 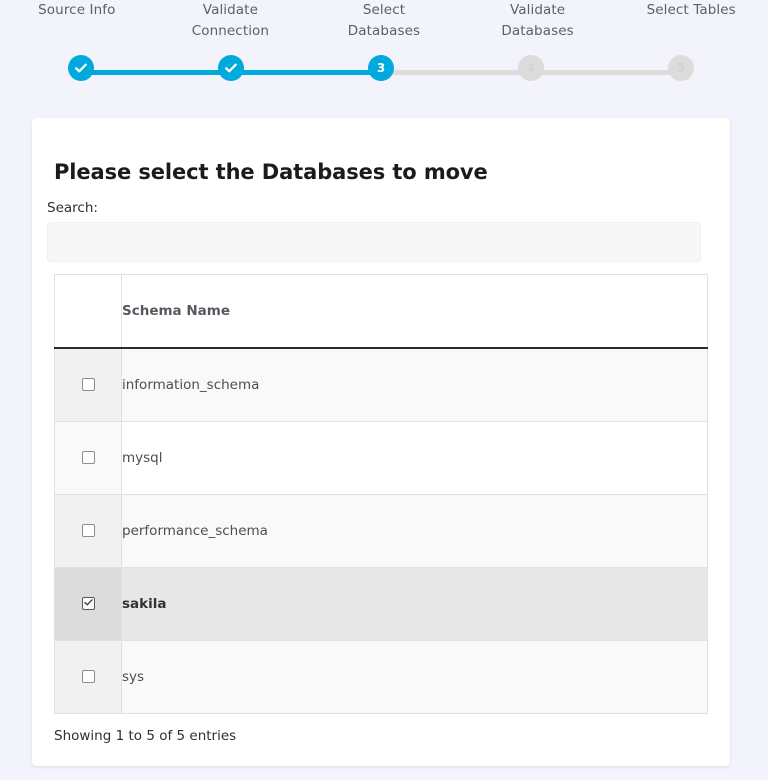 What do you see at coordinates (384, 20) in the screenshot?
I see `stepper-label: Select Databases` at bounding box center [384, 20].